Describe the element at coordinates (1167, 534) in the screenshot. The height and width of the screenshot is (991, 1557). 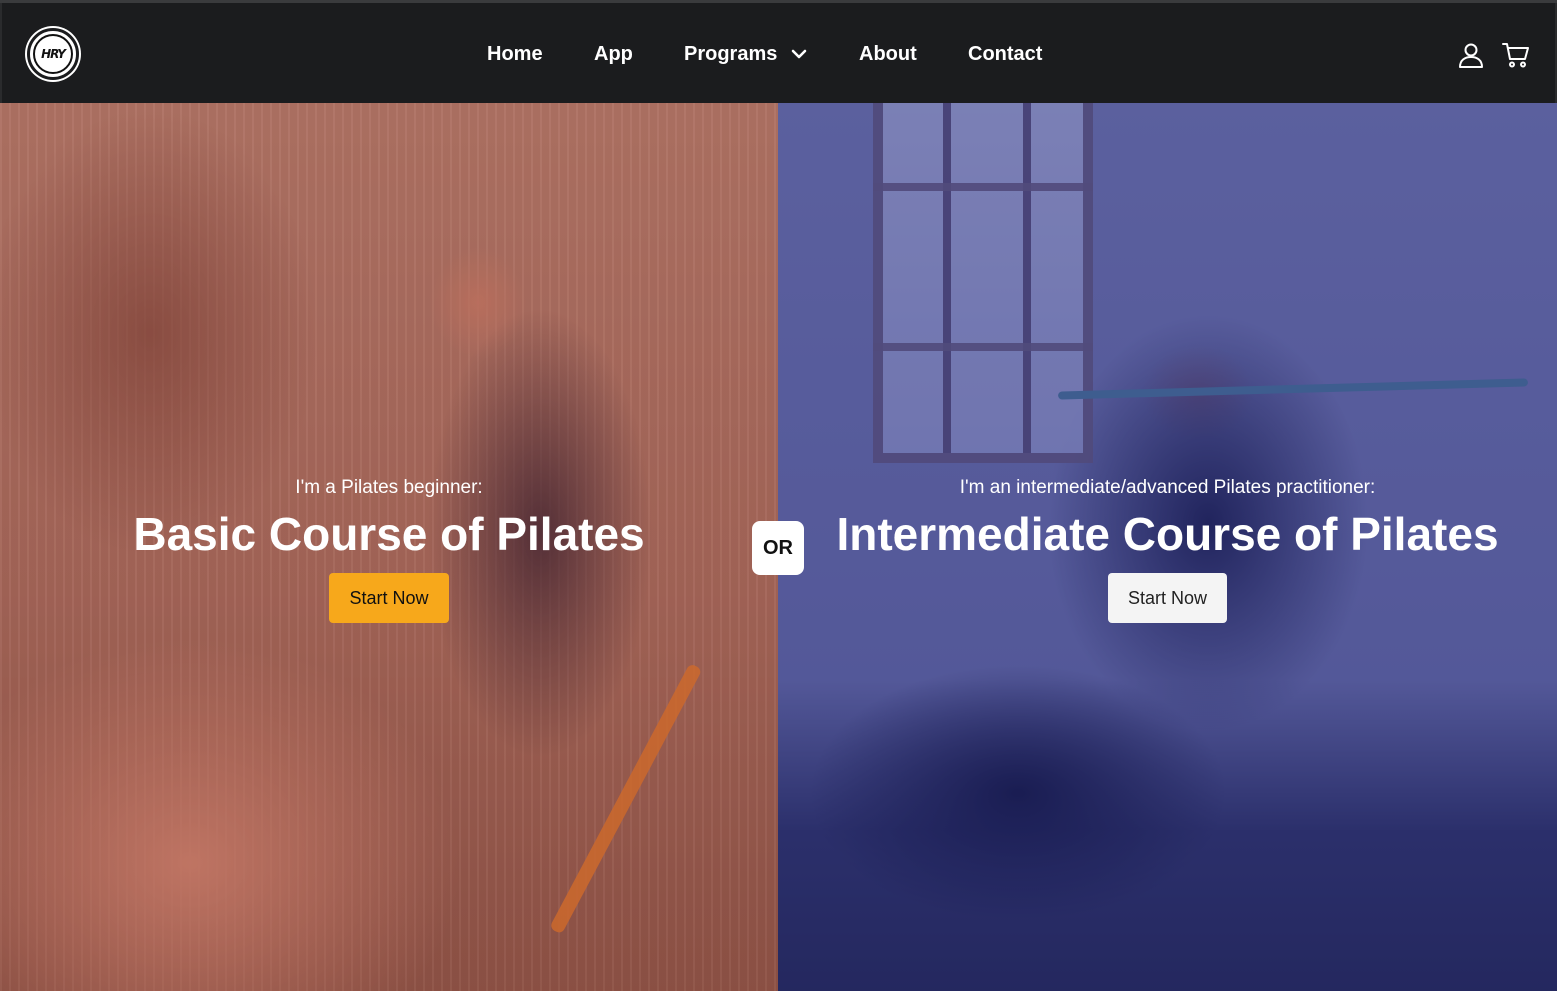
I see `intermediate-course-title: Intermediate Course of Pilates` at that location.